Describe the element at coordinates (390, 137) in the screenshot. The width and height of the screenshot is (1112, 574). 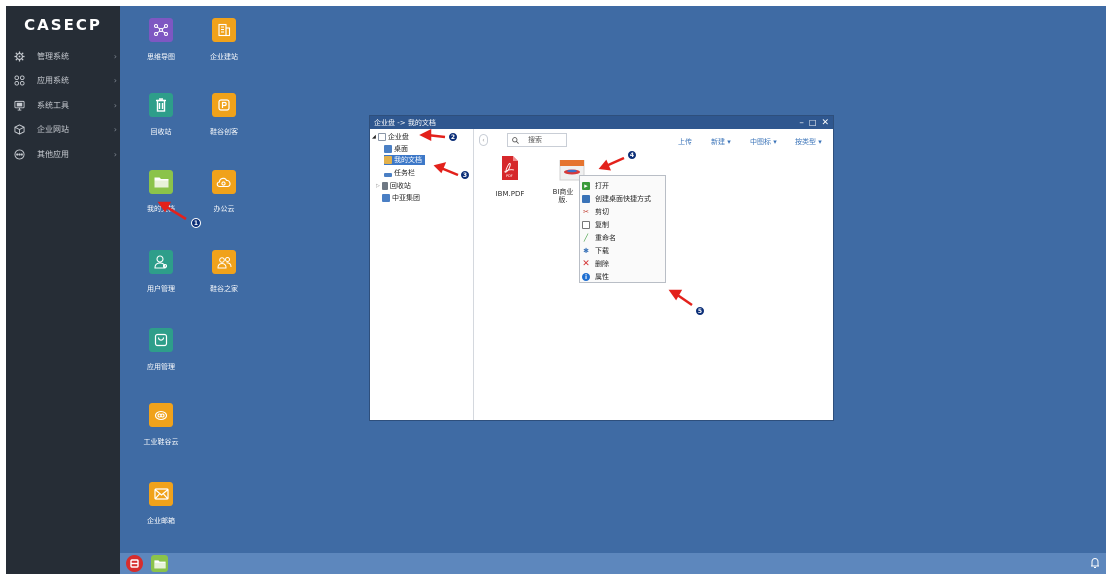
I see `tree-node-enterprise-drive: ◢ 企业盘` at that location.